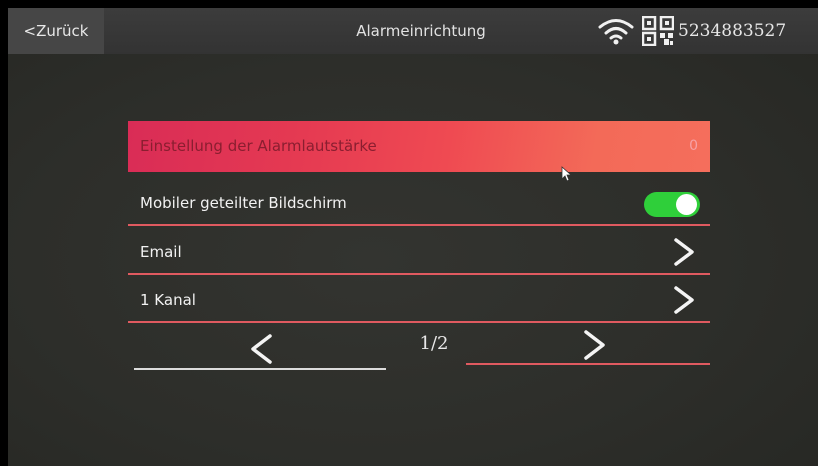 The image size is (818, 466). What do you see at coordinates (161, 252) in the screenshot?
I see `setting-label: Email` at bounding box center [161, 252].